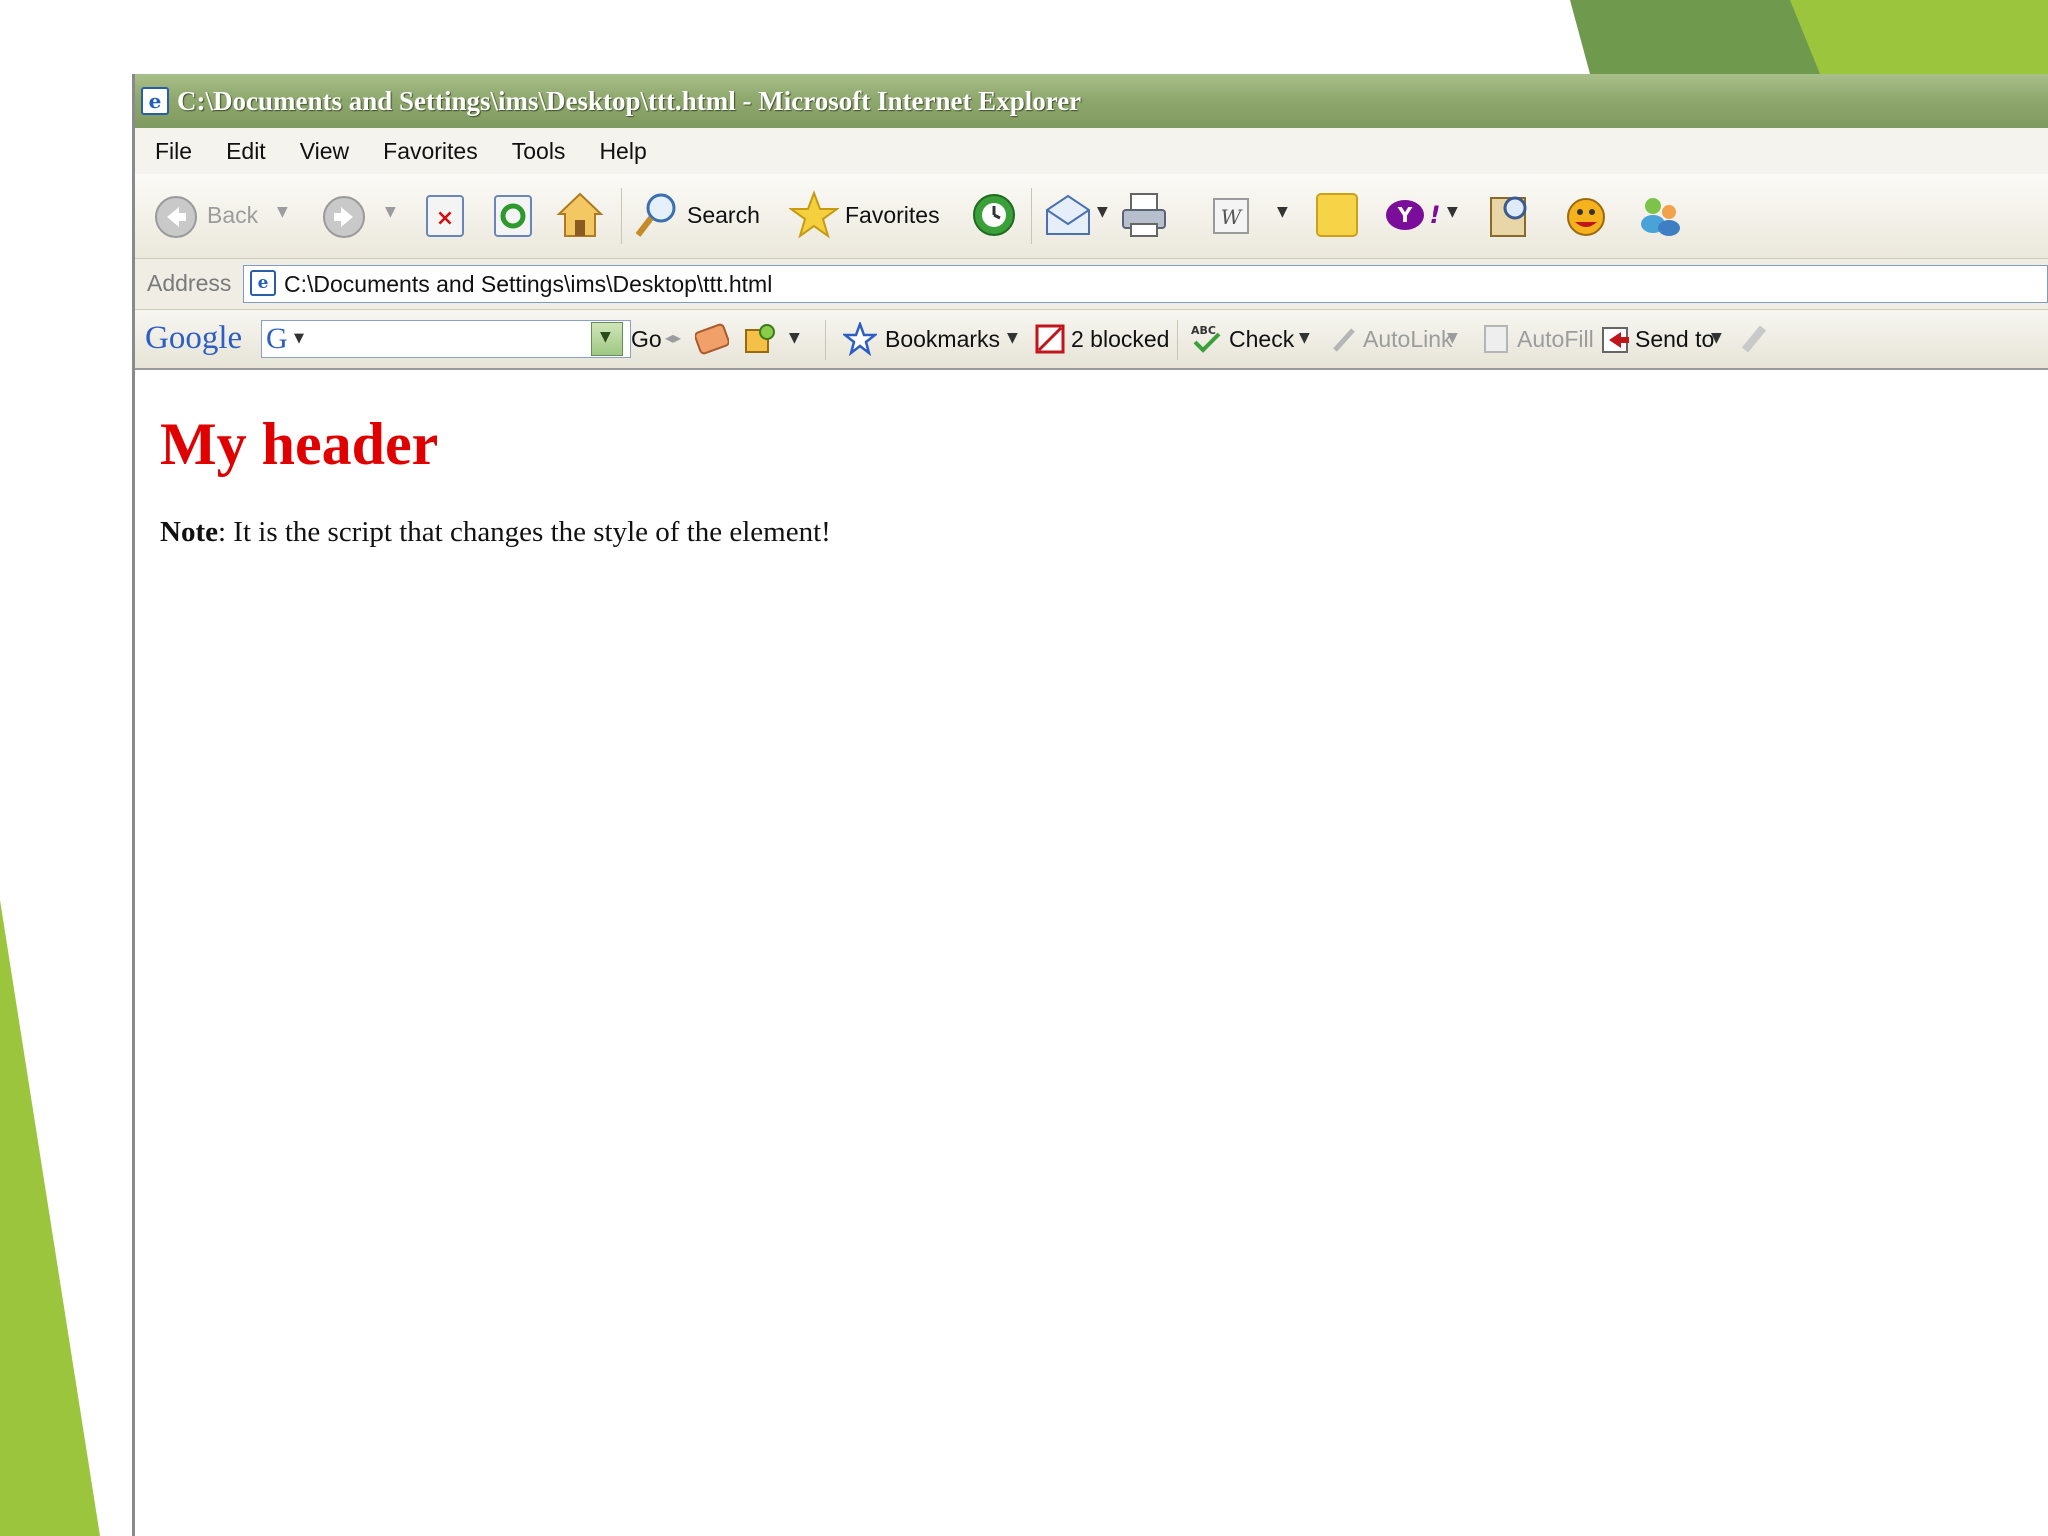 This screenshot has height=1536, width=2048. I want to click on back-dropdown-icon: ▼, so click(282, 212).